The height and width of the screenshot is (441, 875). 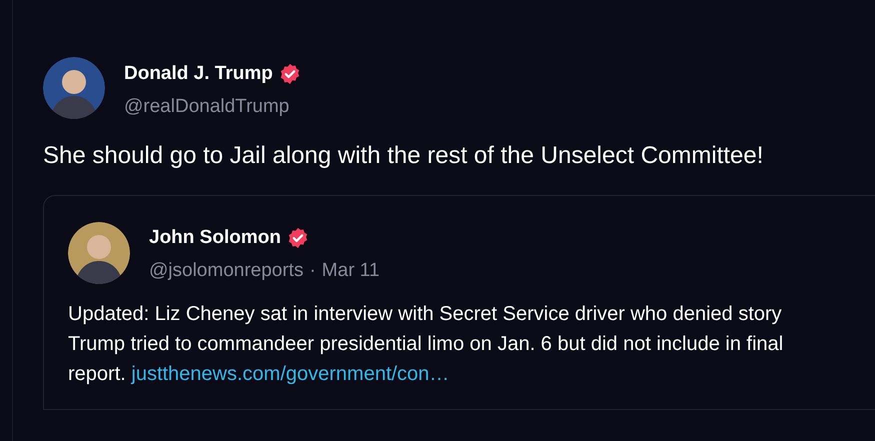 I want to click on author-handle: @realDonaldTrump, so click(x=212, y=106).